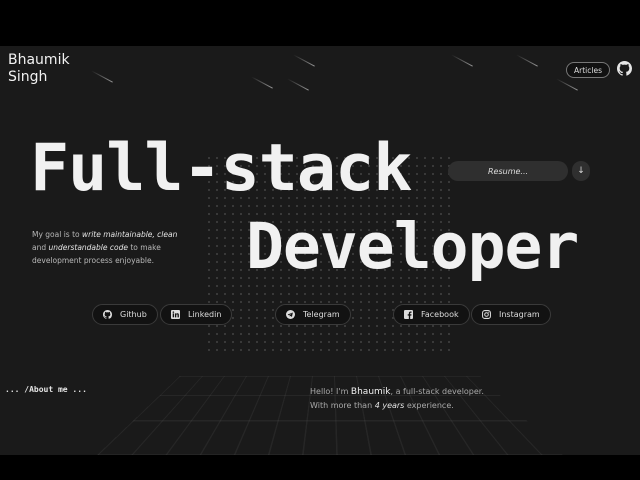 The height and width of the screenshot is (480, 640). What do you see at coordinates (321, 314) in the screenshot?
I see `social-label: Telegram` at bounding box center [321, 314].